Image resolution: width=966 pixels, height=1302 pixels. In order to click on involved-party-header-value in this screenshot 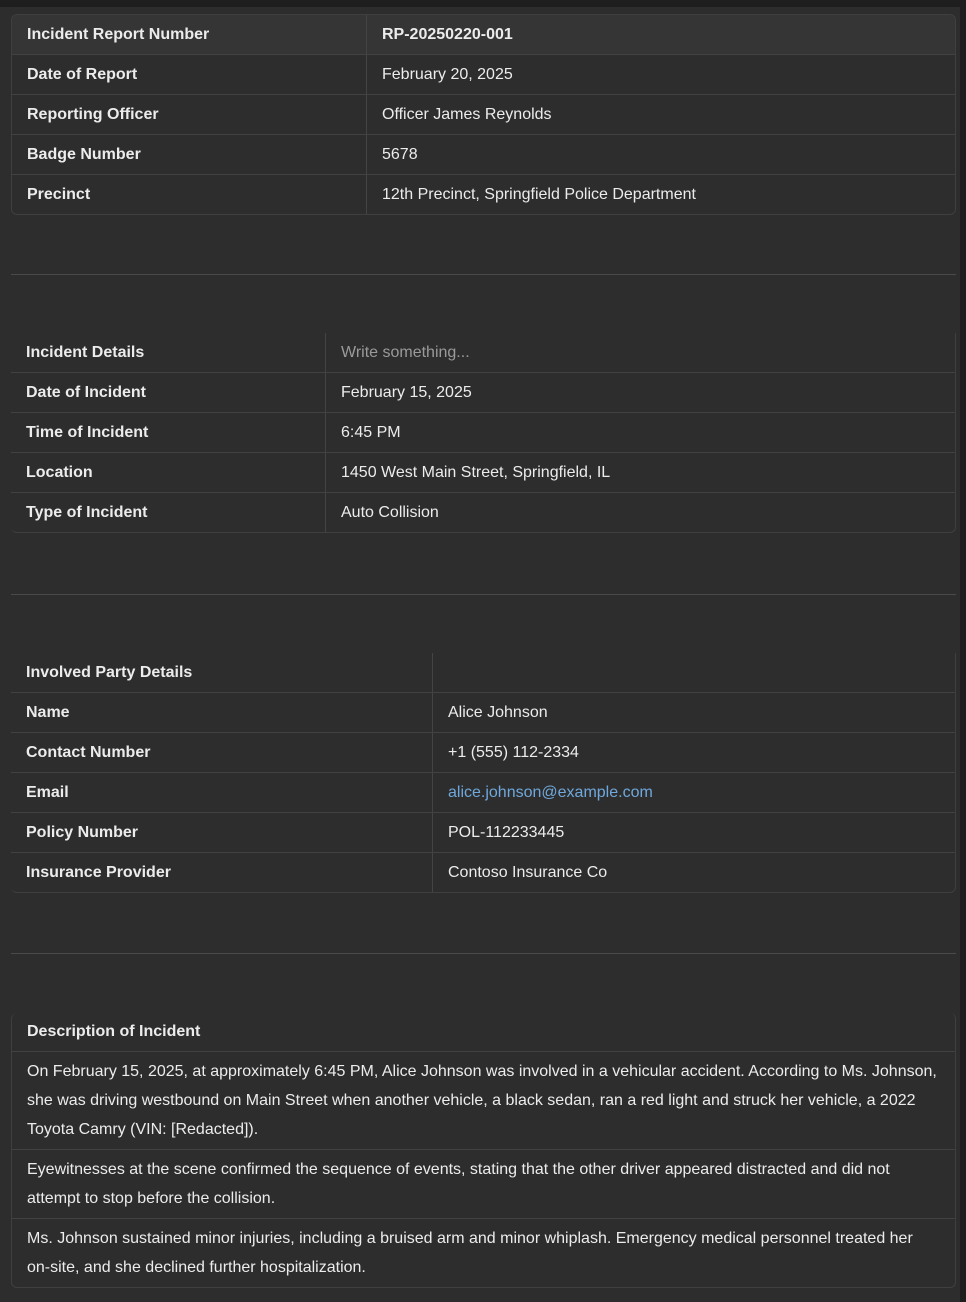, I will do `click(694, 673)`.